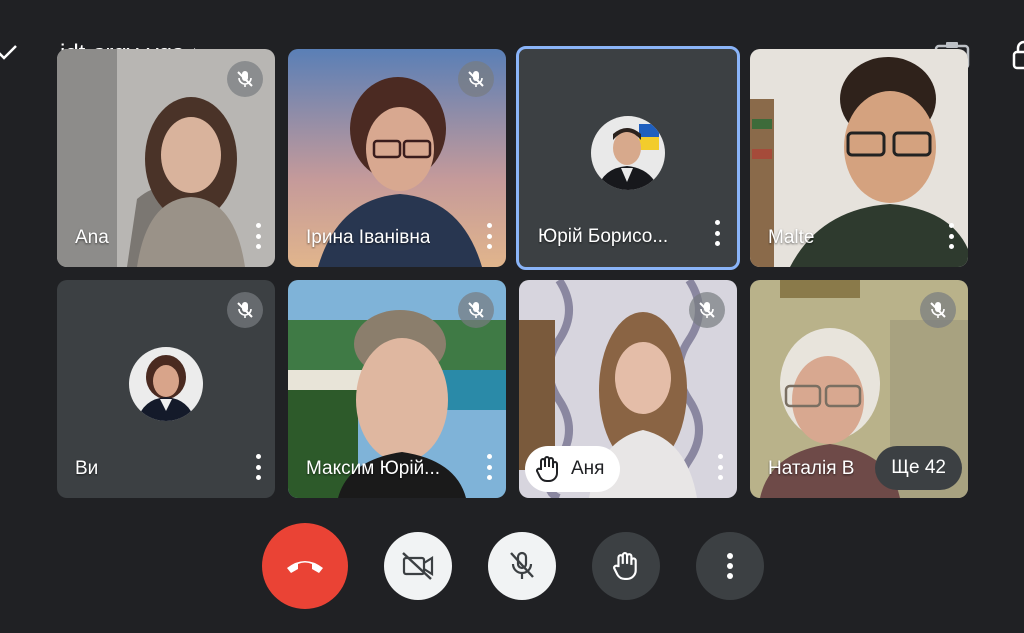  I want to click on participant-name: Ви, so click(87, 468).